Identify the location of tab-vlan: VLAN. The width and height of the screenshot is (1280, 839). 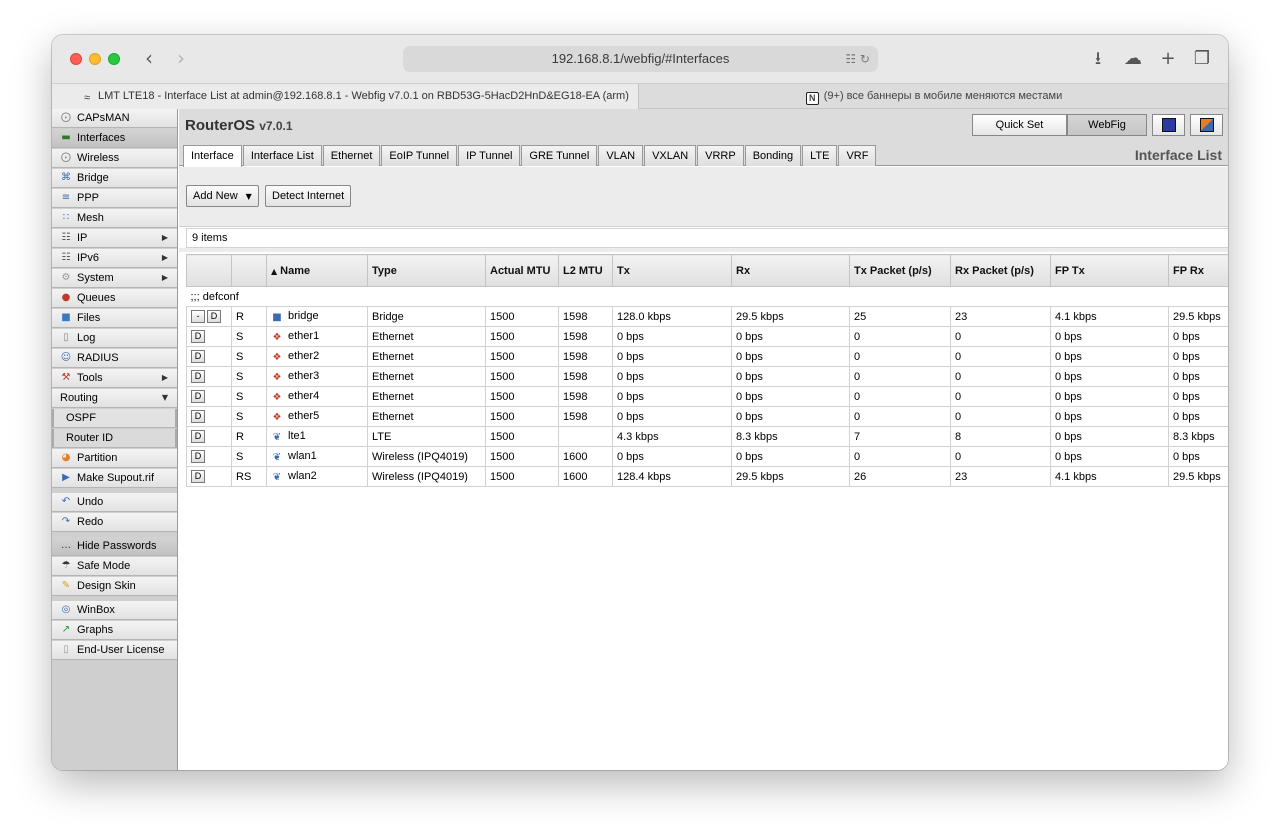
(621, 155).